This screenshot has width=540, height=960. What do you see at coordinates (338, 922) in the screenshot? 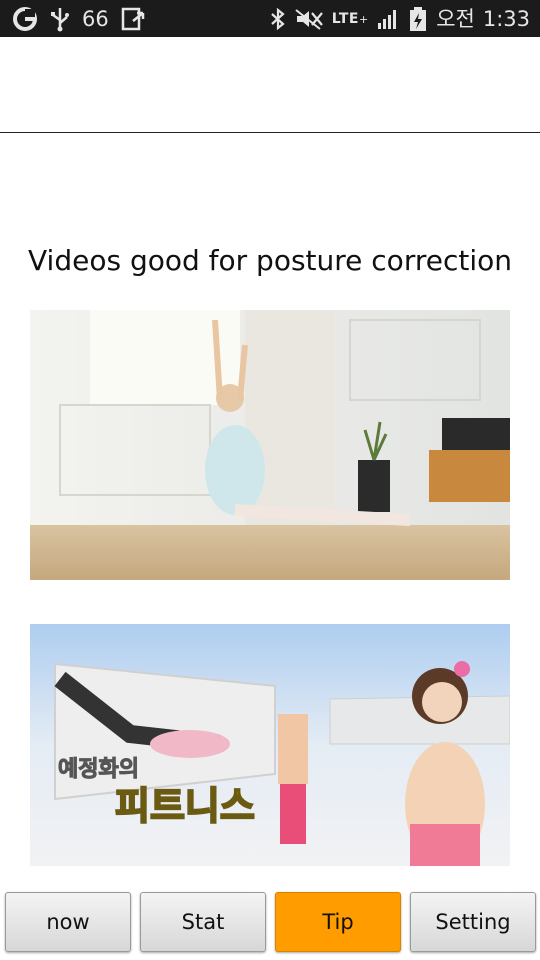
I see `tab-tip: Tip` at bounding box center [338, 922].